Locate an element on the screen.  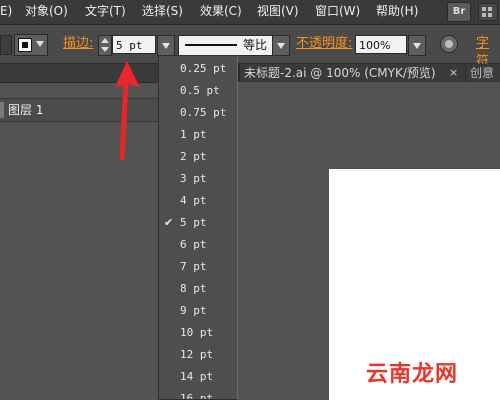
workspace-switcher-icon is located at coordinates (488, 12).